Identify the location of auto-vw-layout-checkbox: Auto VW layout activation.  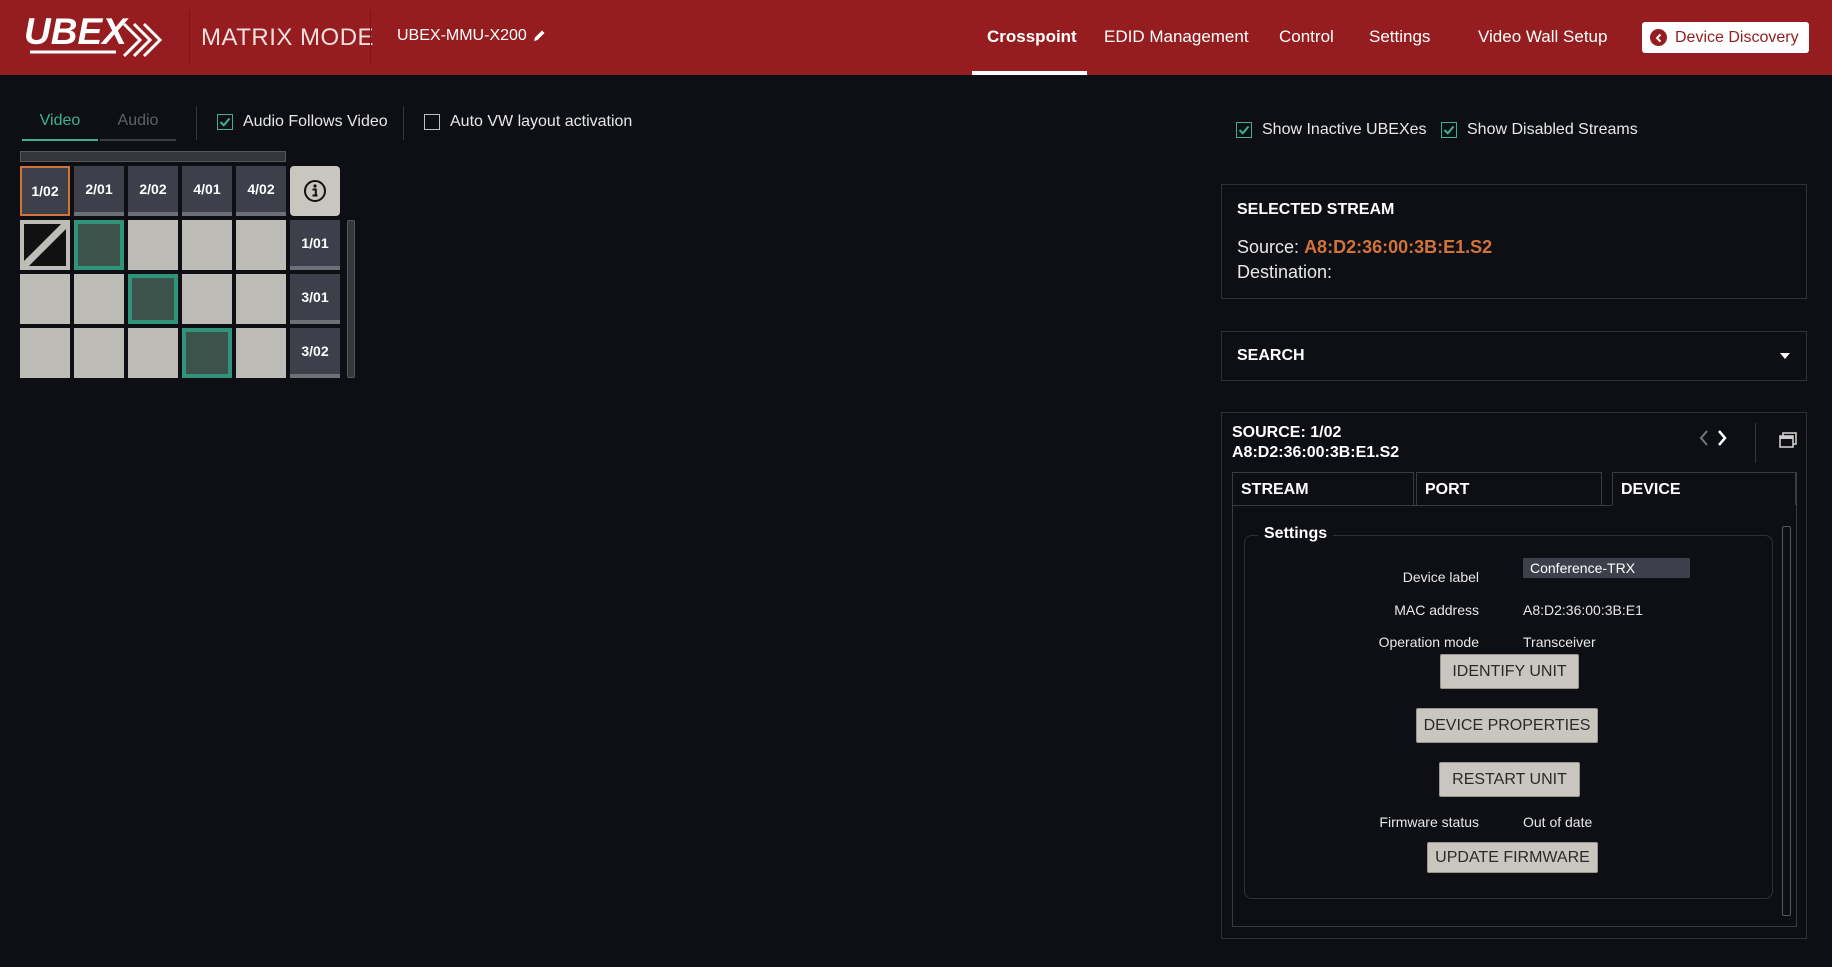
(528, 122).